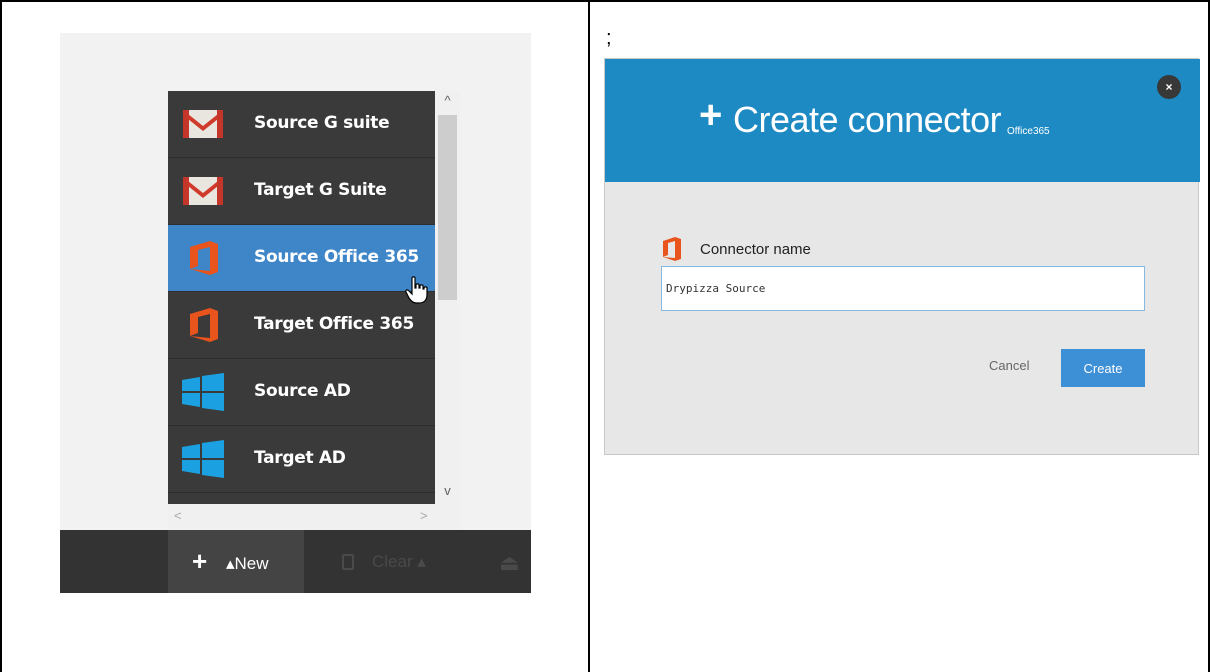 Image resolution: width=1210 pixels, height=672 pixels. I want to click on hand-cursor-icon, so click(416, 290).